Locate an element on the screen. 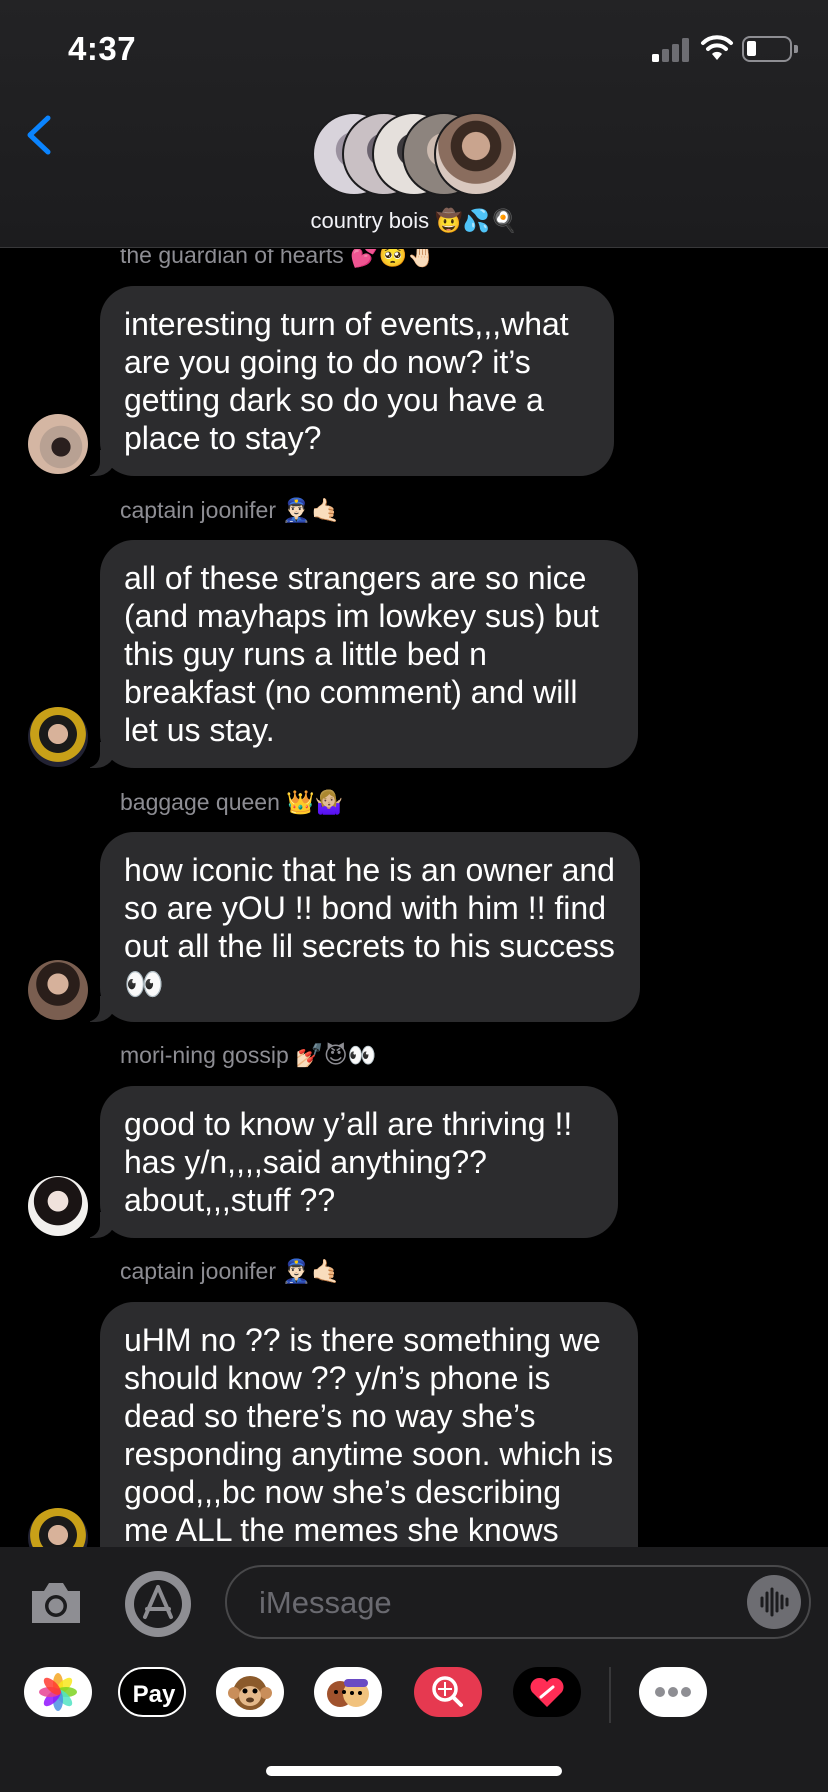 This screenshot has width=828, height=1792. app-store-icon is located at coordinates (158, 1604).